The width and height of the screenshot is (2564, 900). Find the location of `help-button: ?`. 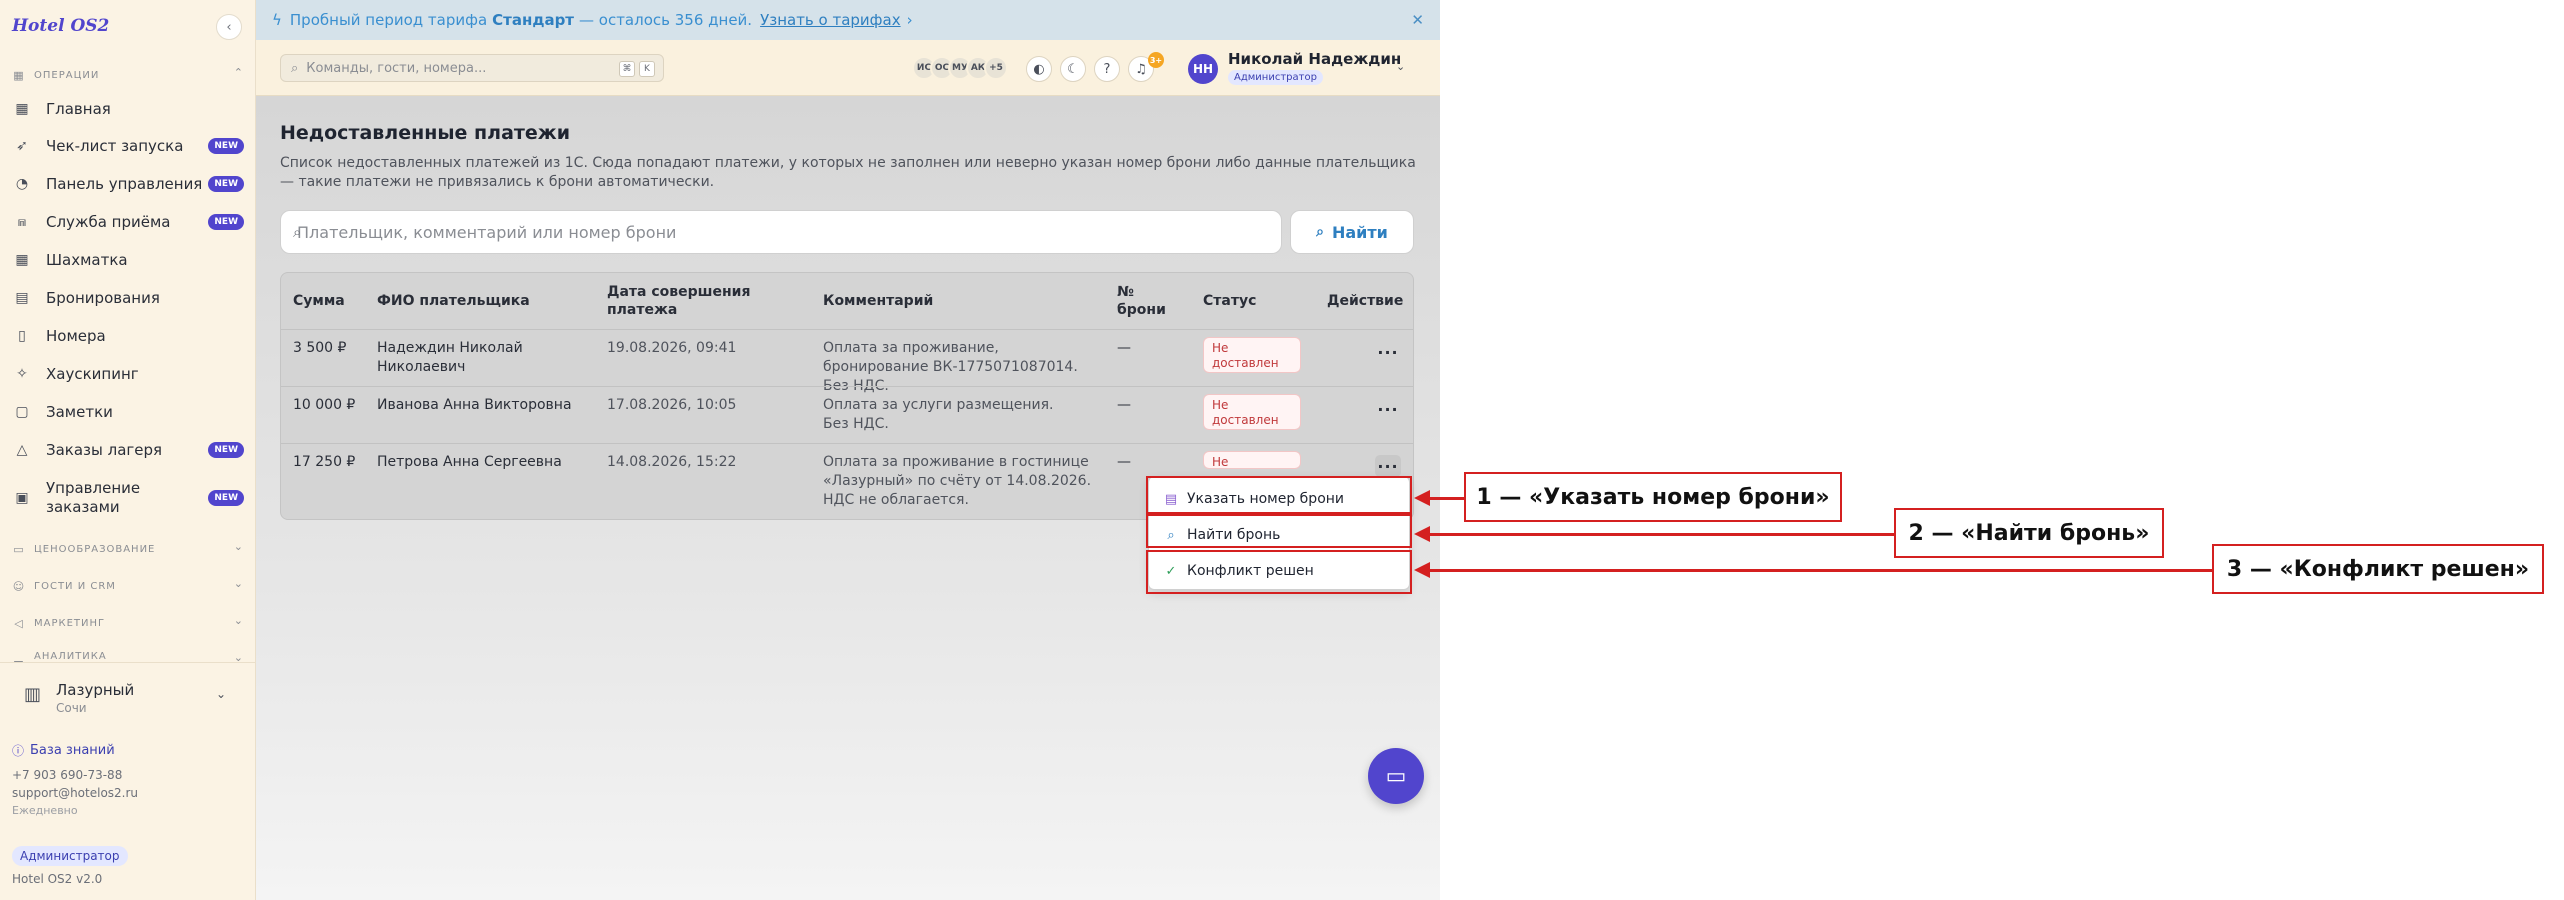

help-button: ? is located at coordinates (1107, 69).